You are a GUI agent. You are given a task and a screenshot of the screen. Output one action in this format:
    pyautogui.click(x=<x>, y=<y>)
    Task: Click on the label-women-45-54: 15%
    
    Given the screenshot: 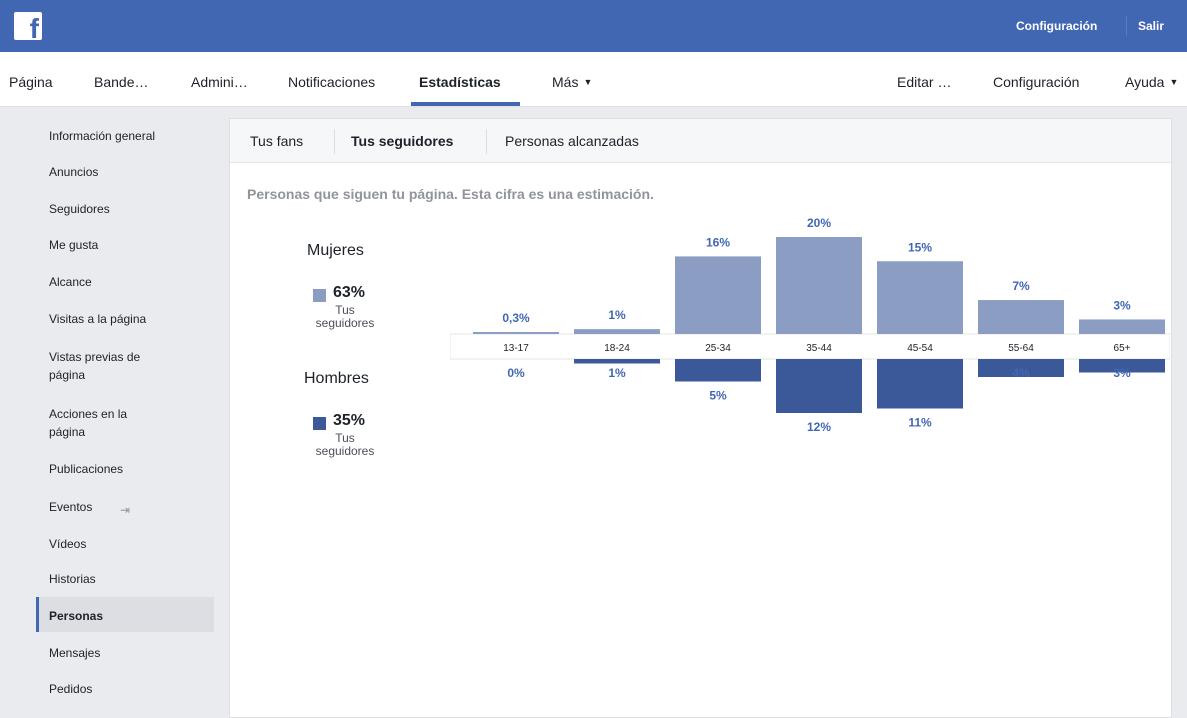 What is the action you would take?
    pyautogui.click(x=920, y=247)
    